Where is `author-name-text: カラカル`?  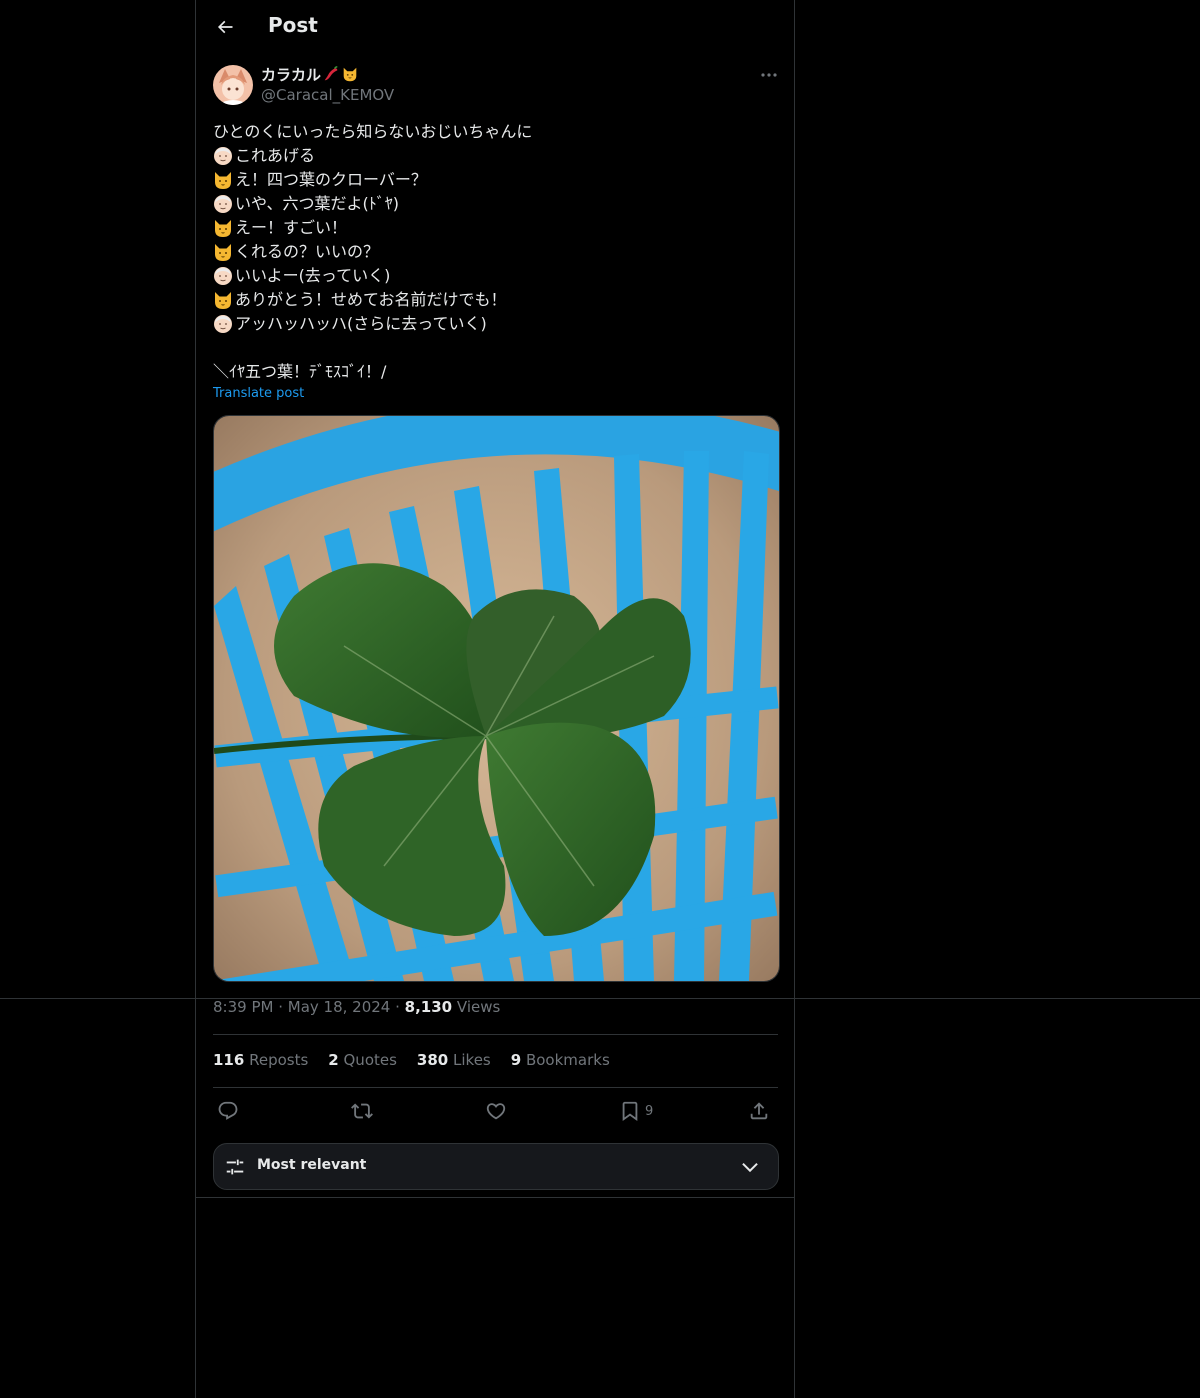 author-name-text: カラカル is located at coordinates (291, 75).